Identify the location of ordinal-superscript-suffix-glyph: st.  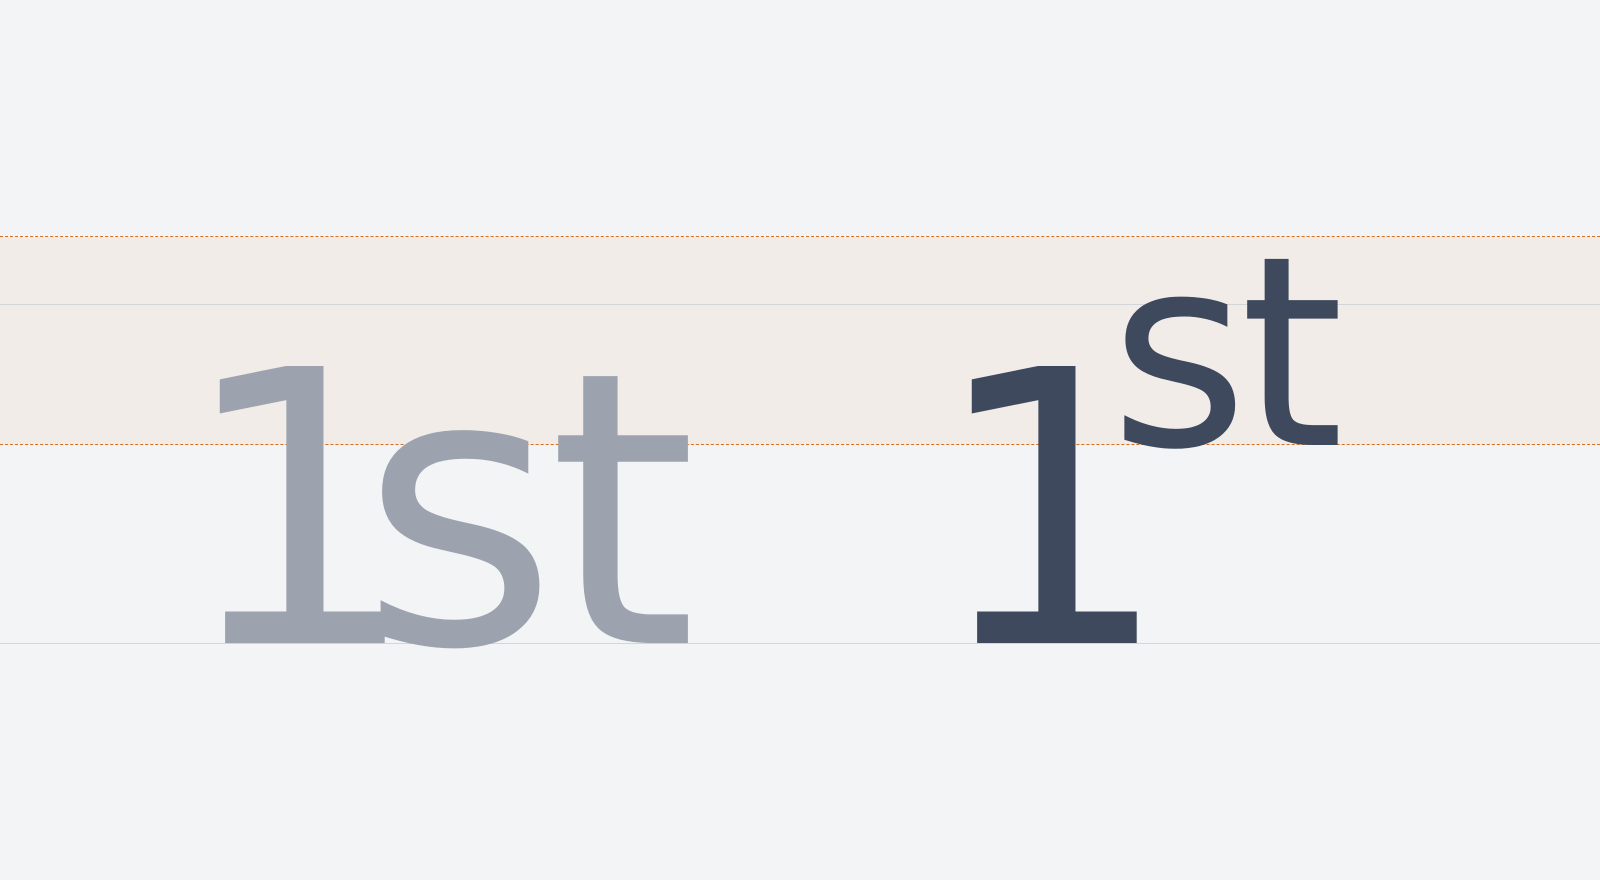
(1224, 354).